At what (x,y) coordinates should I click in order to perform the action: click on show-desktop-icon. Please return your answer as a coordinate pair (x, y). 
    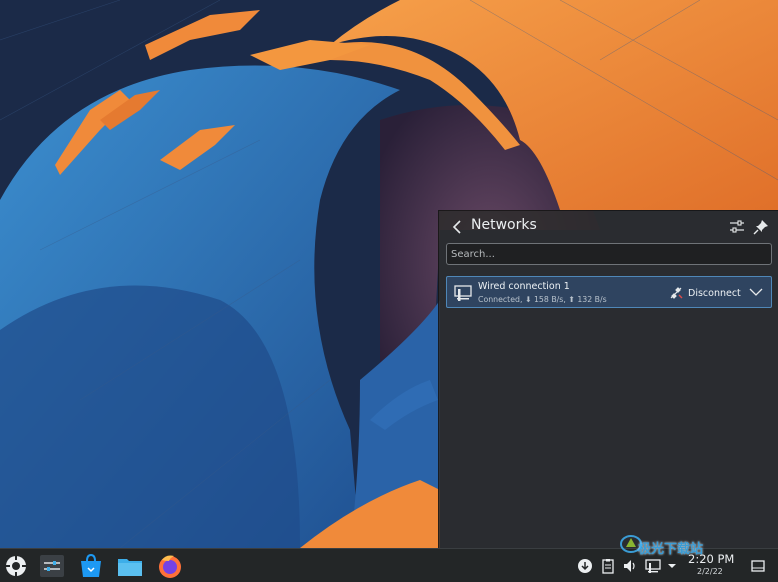
    Looking at the image, I should click on (758, 566).